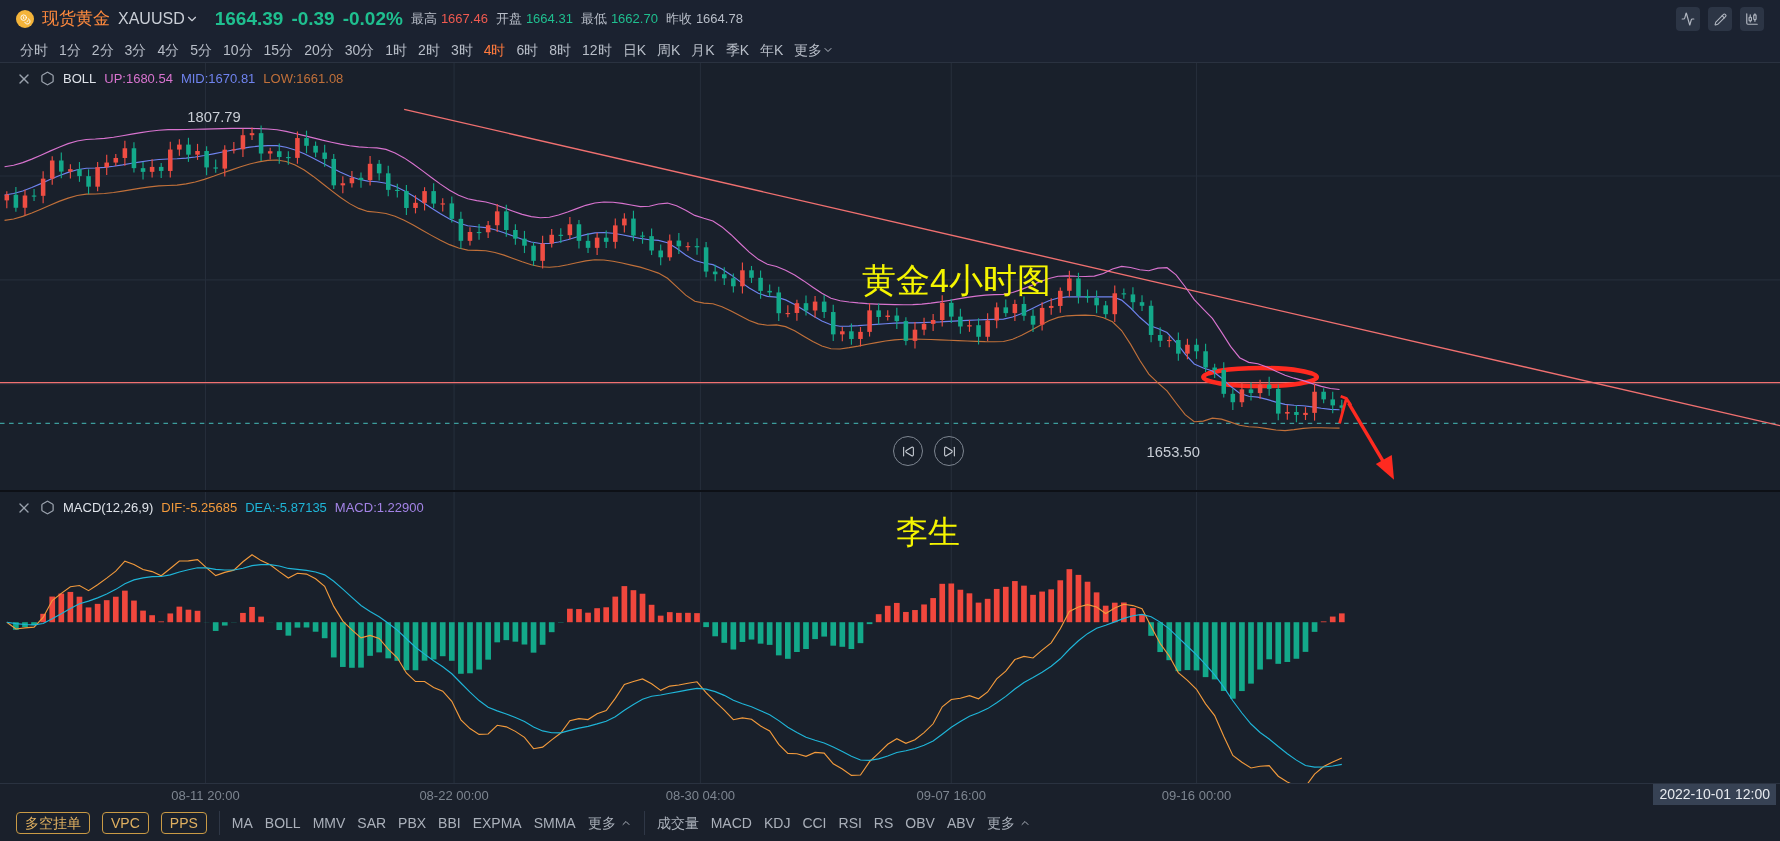  What do you see at coordinates (494, 50) in the screenshot?
I see `period-tab: 4时` at bounding box center [494, 50].